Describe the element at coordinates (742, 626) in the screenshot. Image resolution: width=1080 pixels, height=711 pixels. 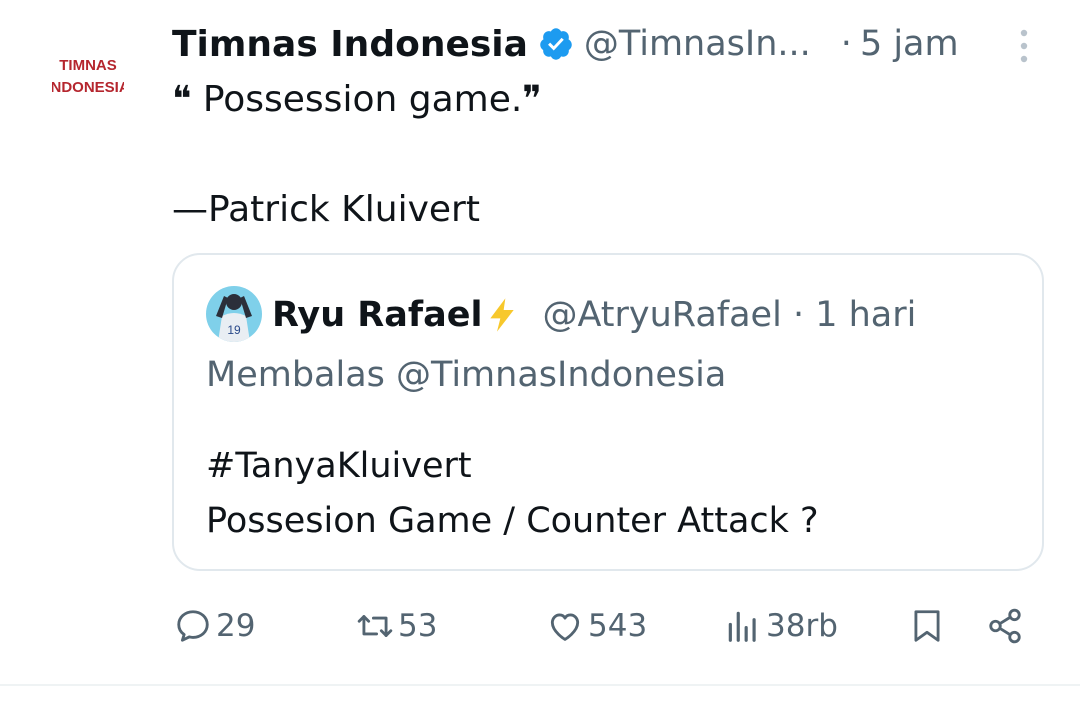
I see `views-chart-icon` at that location.